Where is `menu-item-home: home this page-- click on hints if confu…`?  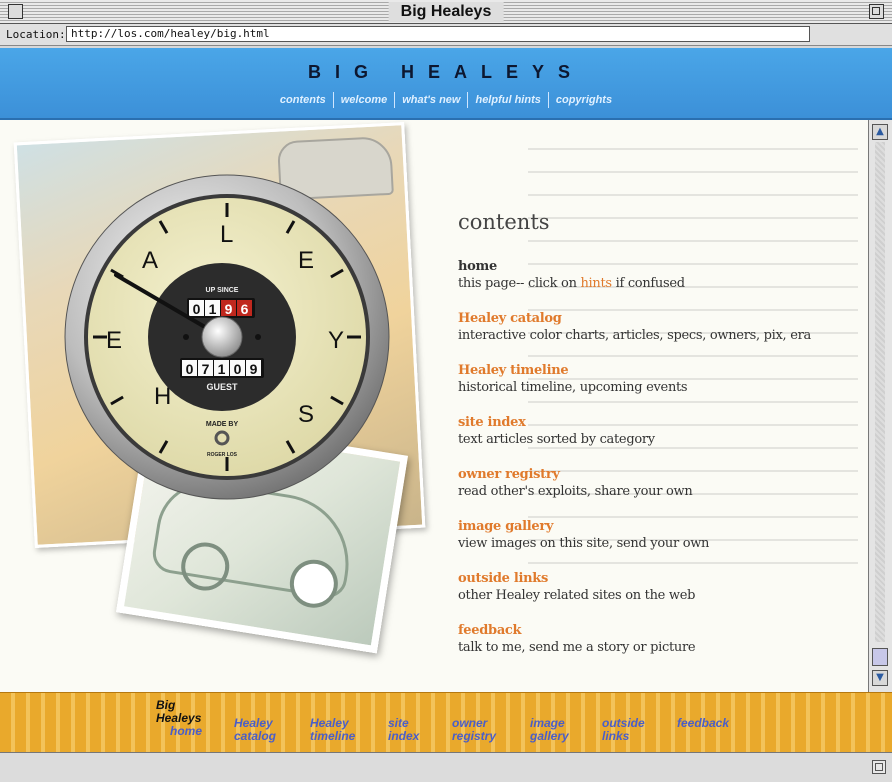
menu-item-home: home this page-- click on hints if confu… is located at coordinates (658, 275).